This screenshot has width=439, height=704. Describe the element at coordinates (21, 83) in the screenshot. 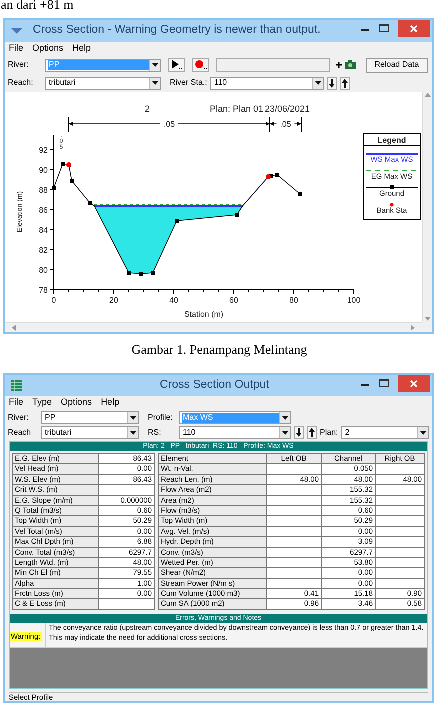

I see `field-label: Reach:` at that location.